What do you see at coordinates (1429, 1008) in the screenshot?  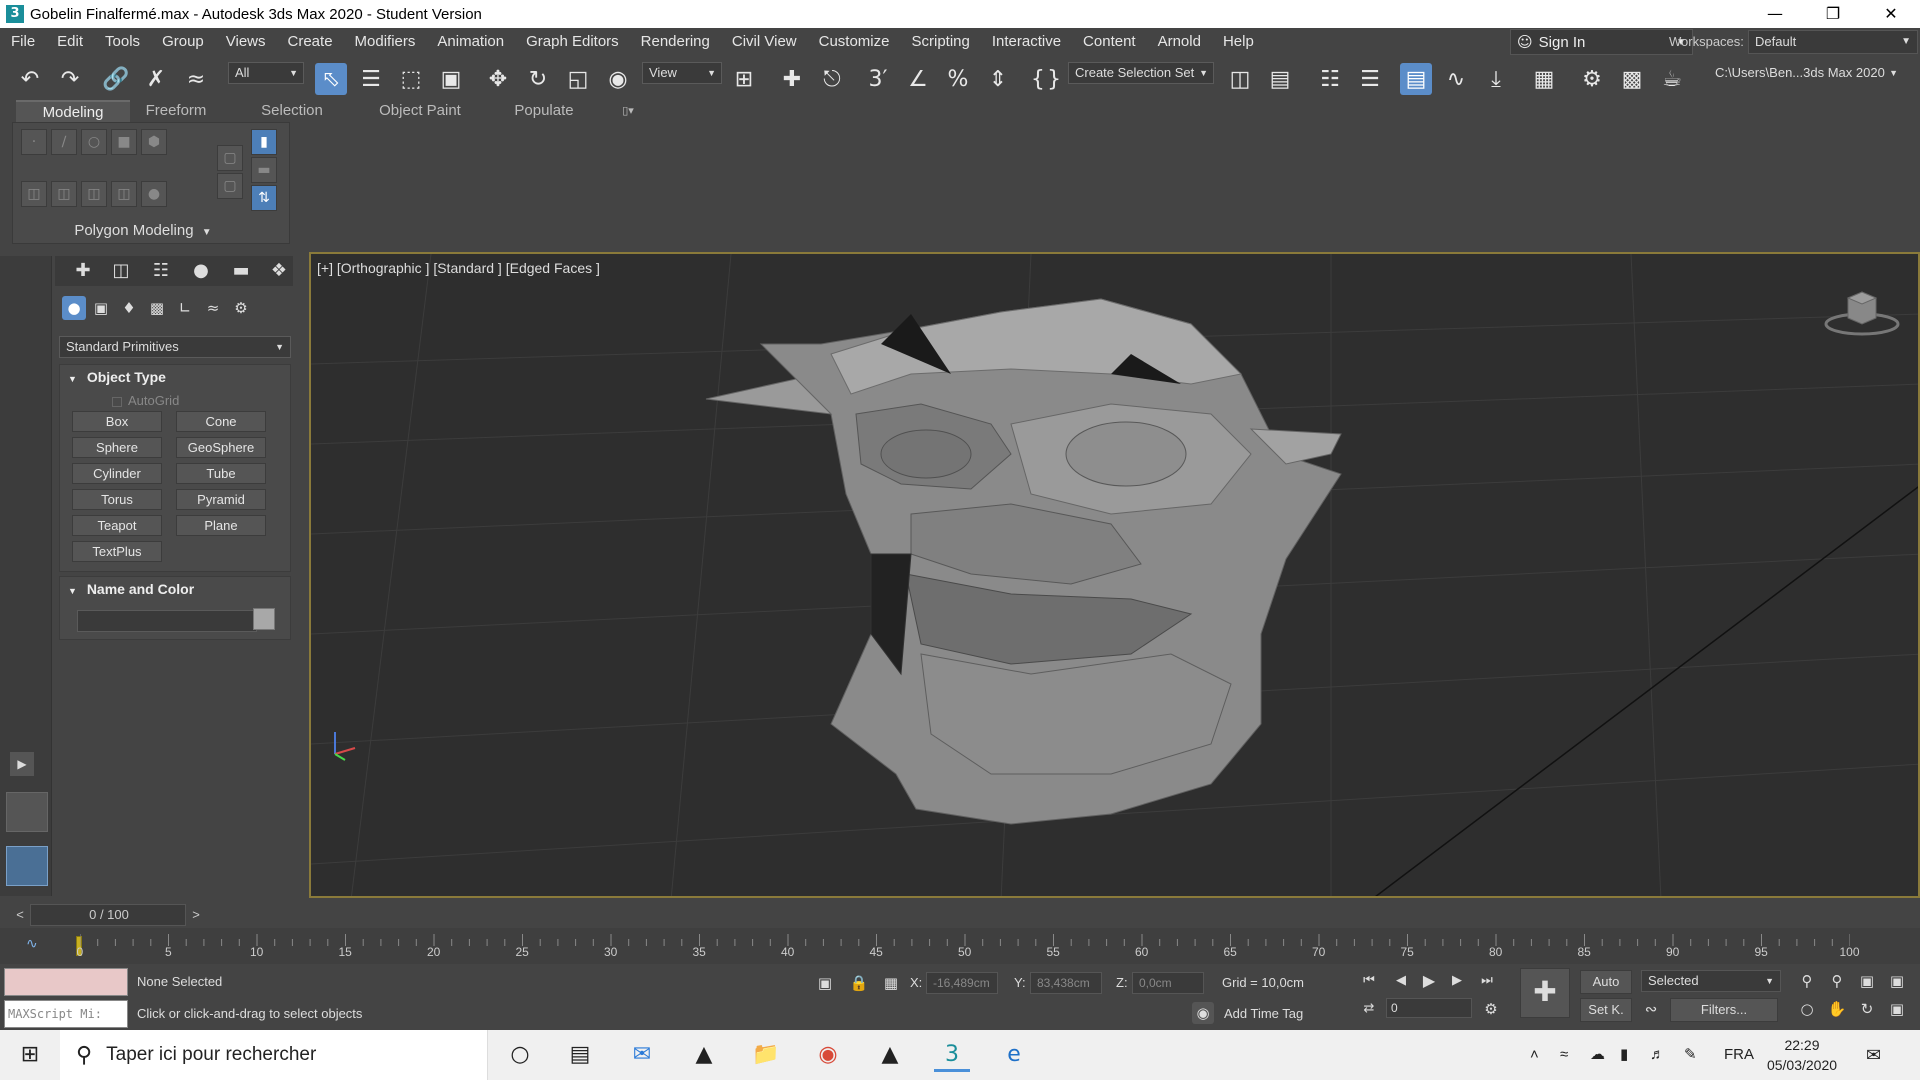 I see `current-frame-field: 0` at bounding box center [1429, 1008].